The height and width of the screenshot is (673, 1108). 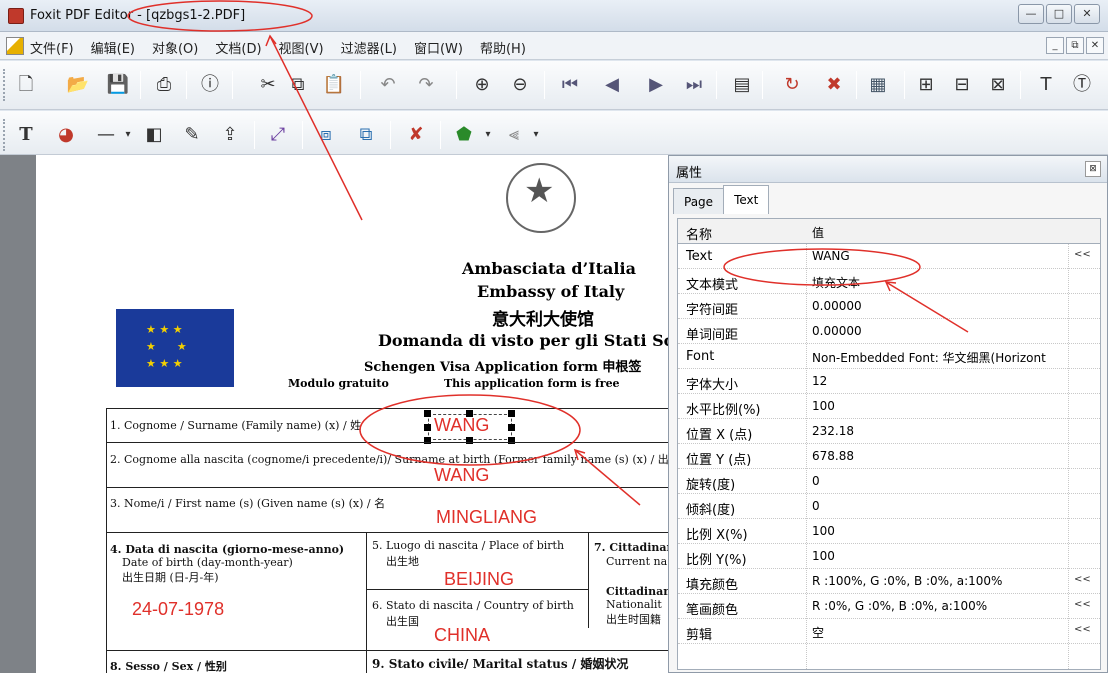 I want to click on open-icon: 📂, so click(x=78, y=85).